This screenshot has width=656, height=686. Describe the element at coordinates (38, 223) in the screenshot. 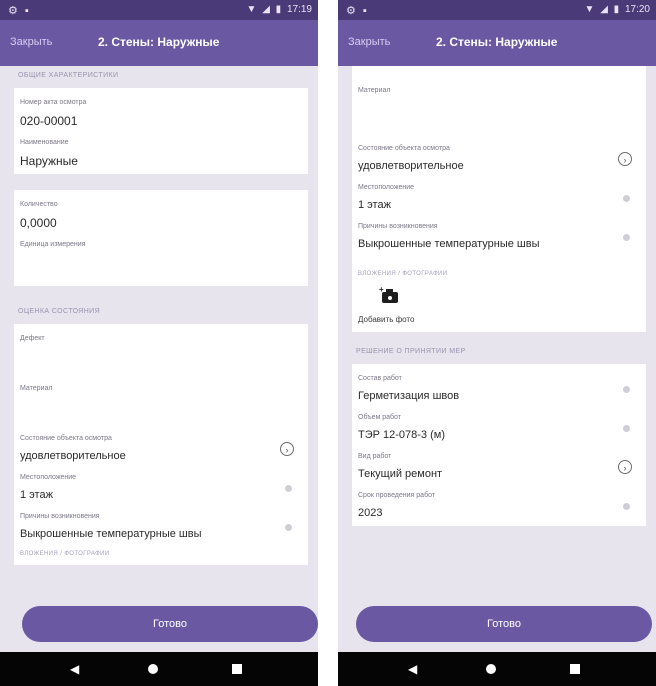

I see `field-value: 0,0000` at that location.